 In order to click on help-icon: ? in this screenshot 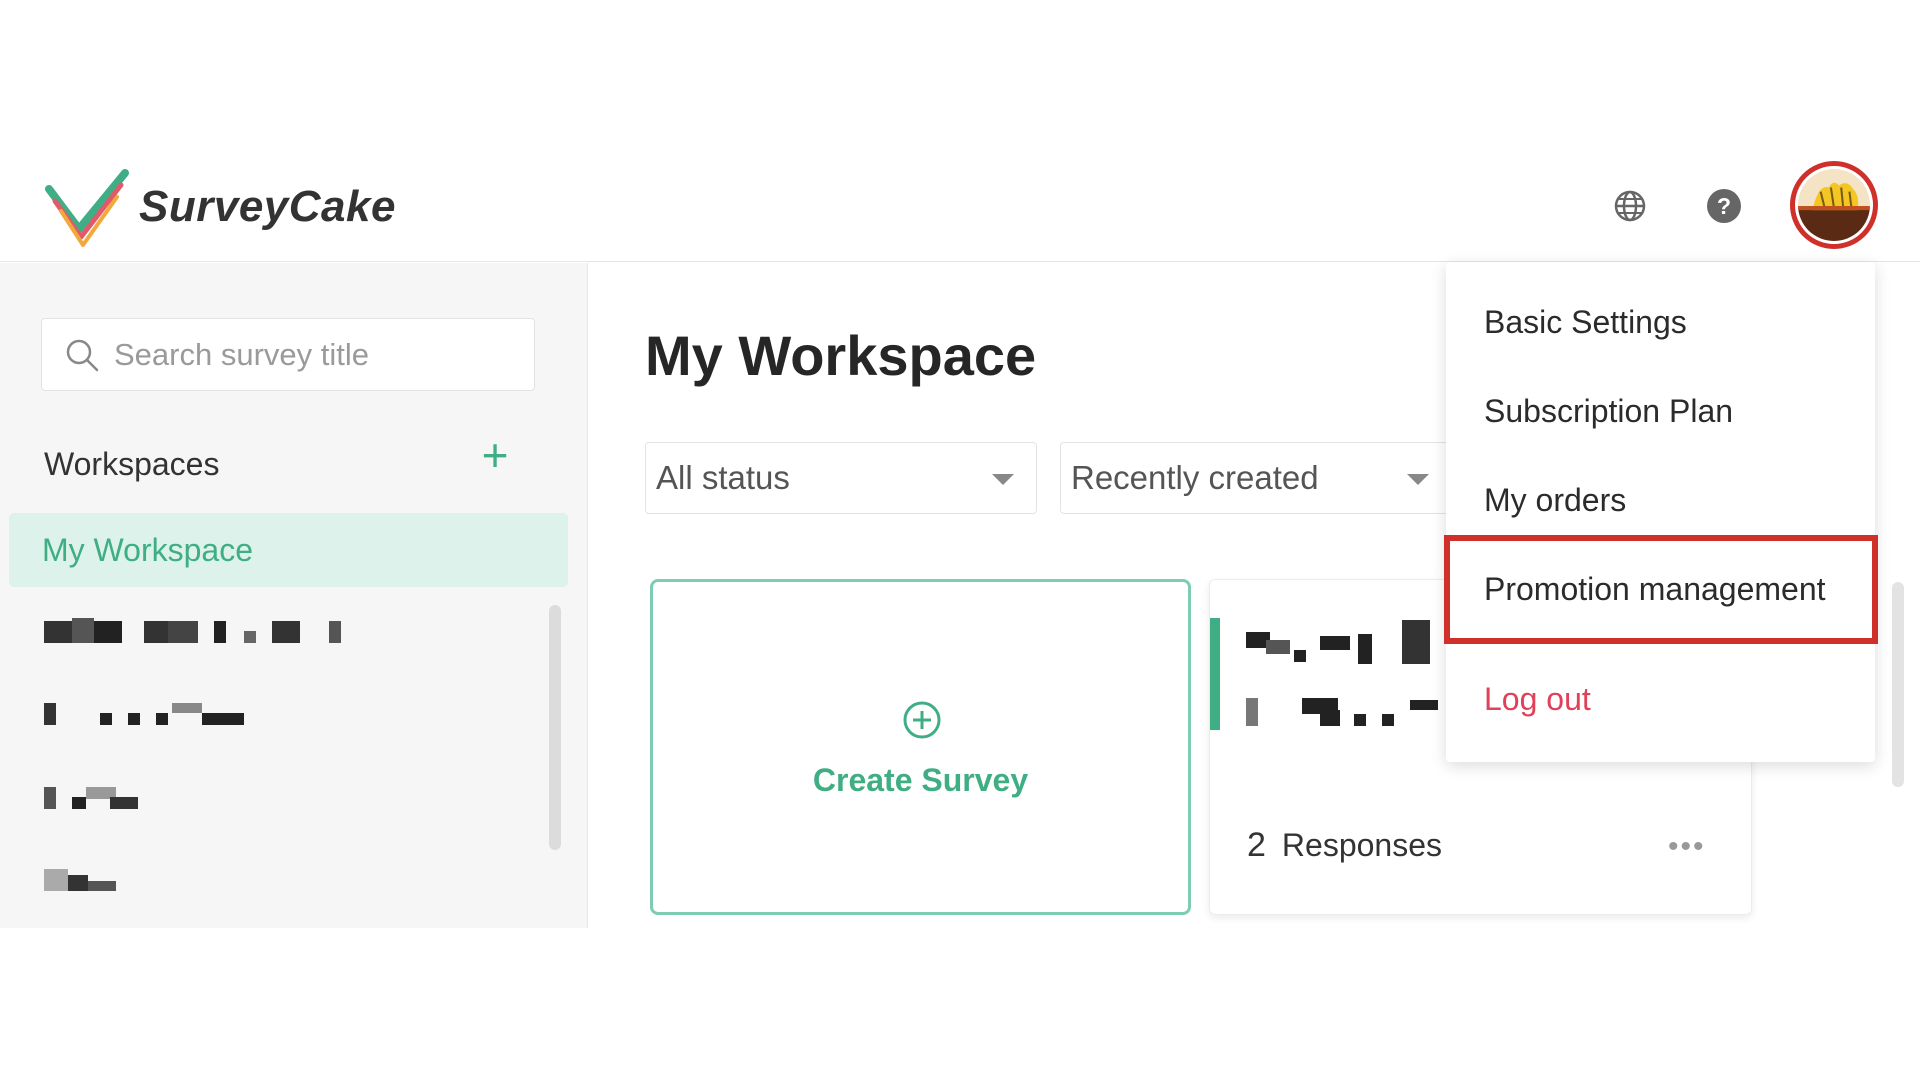, I will do `click(1724, 206)`.